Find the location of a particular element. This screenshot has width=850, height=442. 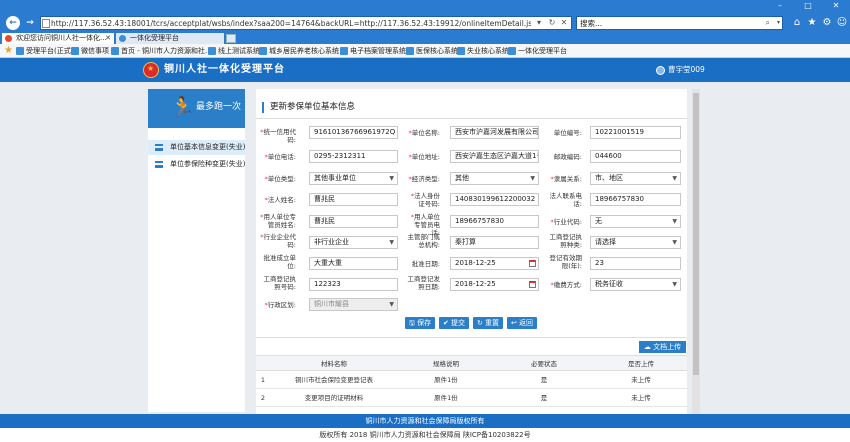

pay-method-select: 税务征收 ▼ is located at coordinates (635, 284).